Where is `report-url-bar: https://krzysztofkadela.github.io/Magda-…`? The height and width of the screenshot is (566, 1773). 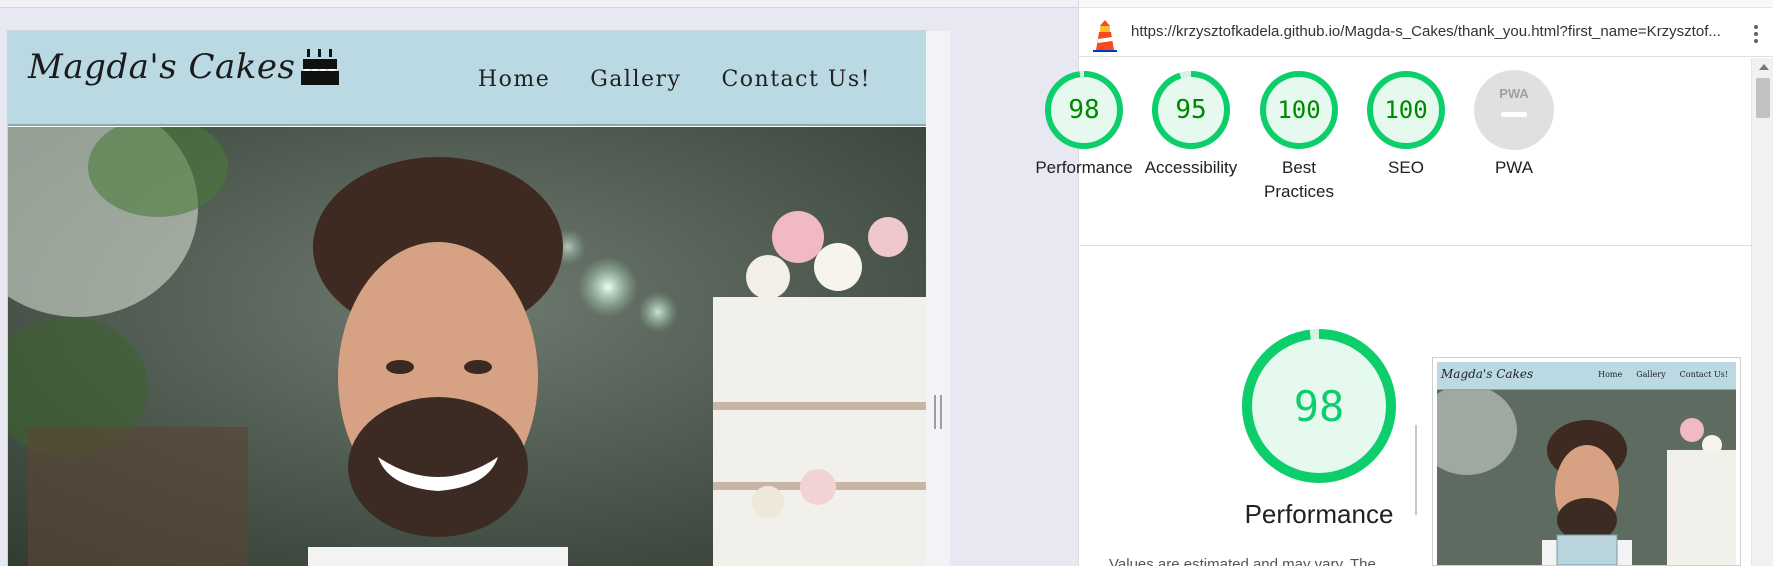
report-url-bar: https://krzysztofkadela.github.io/Magda-… is located at coordinates (1426, 33).